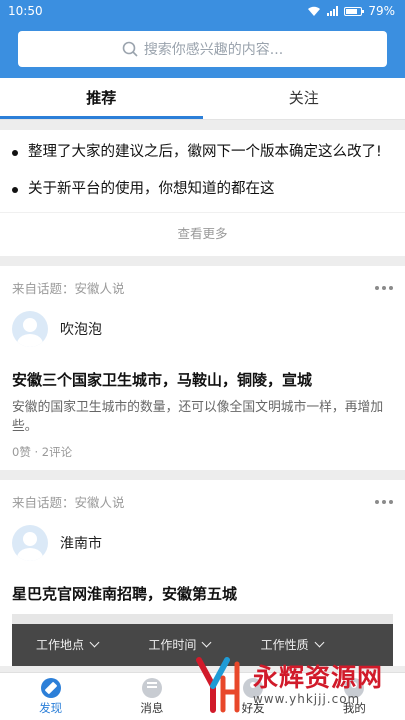 The height and width of the screenshot is (720, 405). What do you see at coordinates (381, 11) in the screenshot?
I see `battery-level: 79%` at bounding box center [381, 11].